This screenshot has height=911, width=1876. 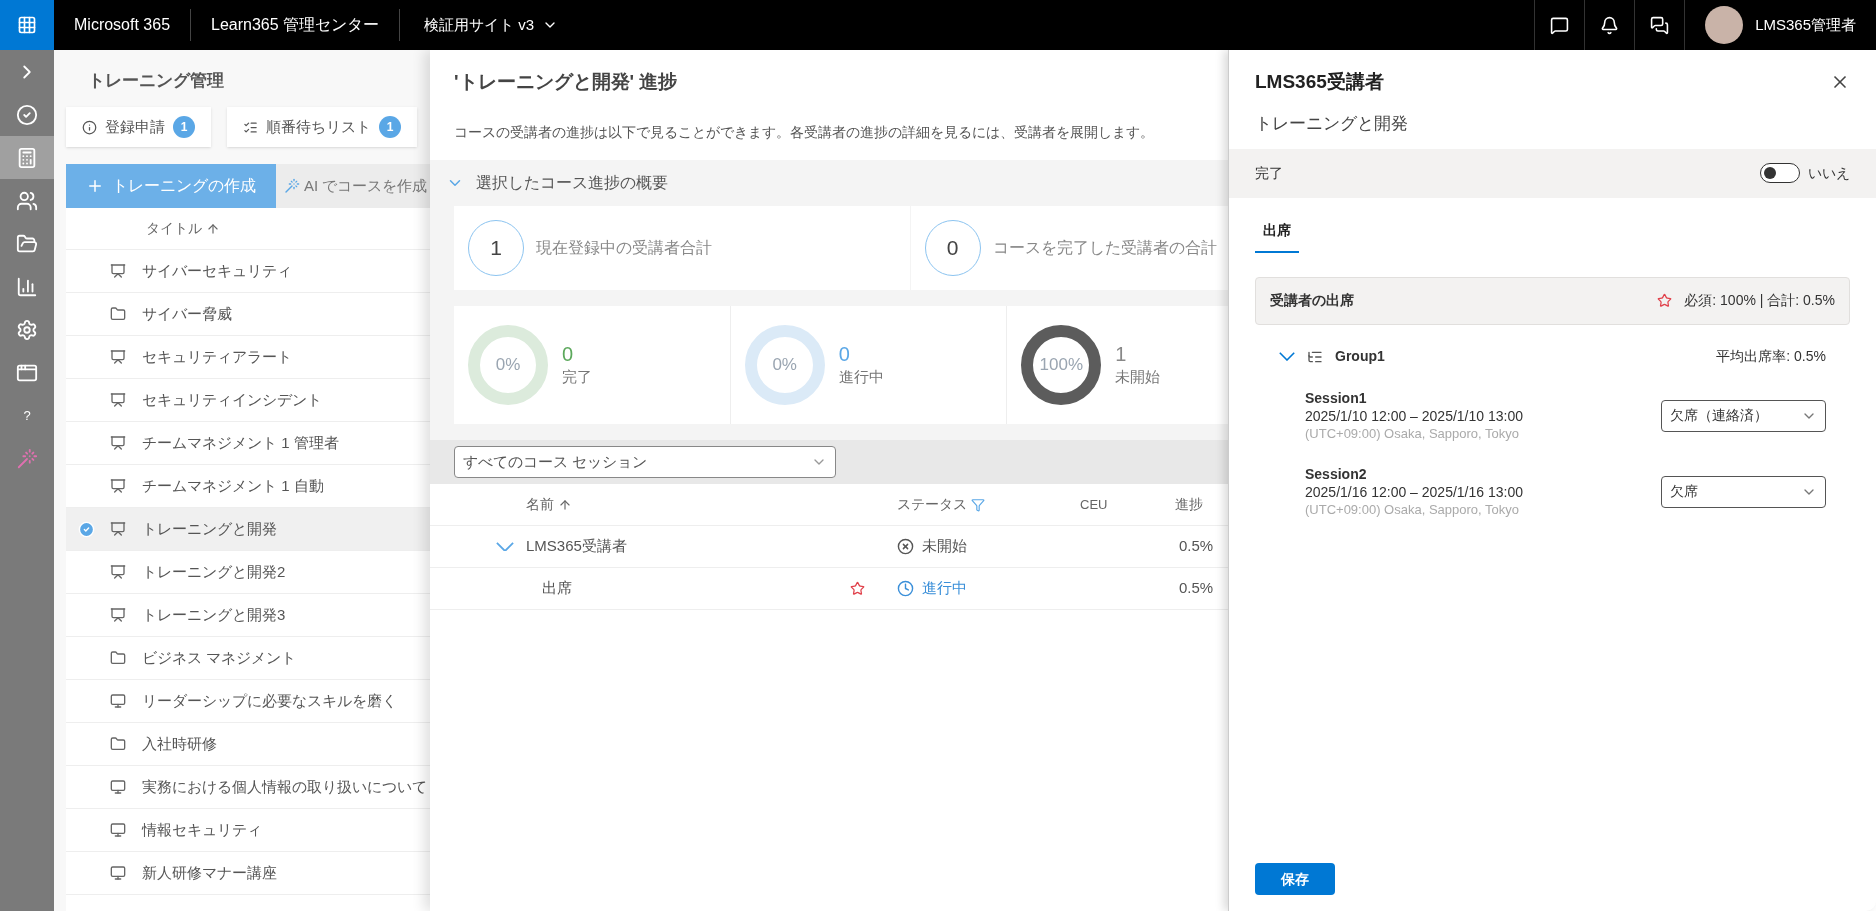 What do you see at coordinates (557, 183) in the screenshot?
I see `summary-toggle: 選択したコース進捗の概要` at bounding box center [557, 183].